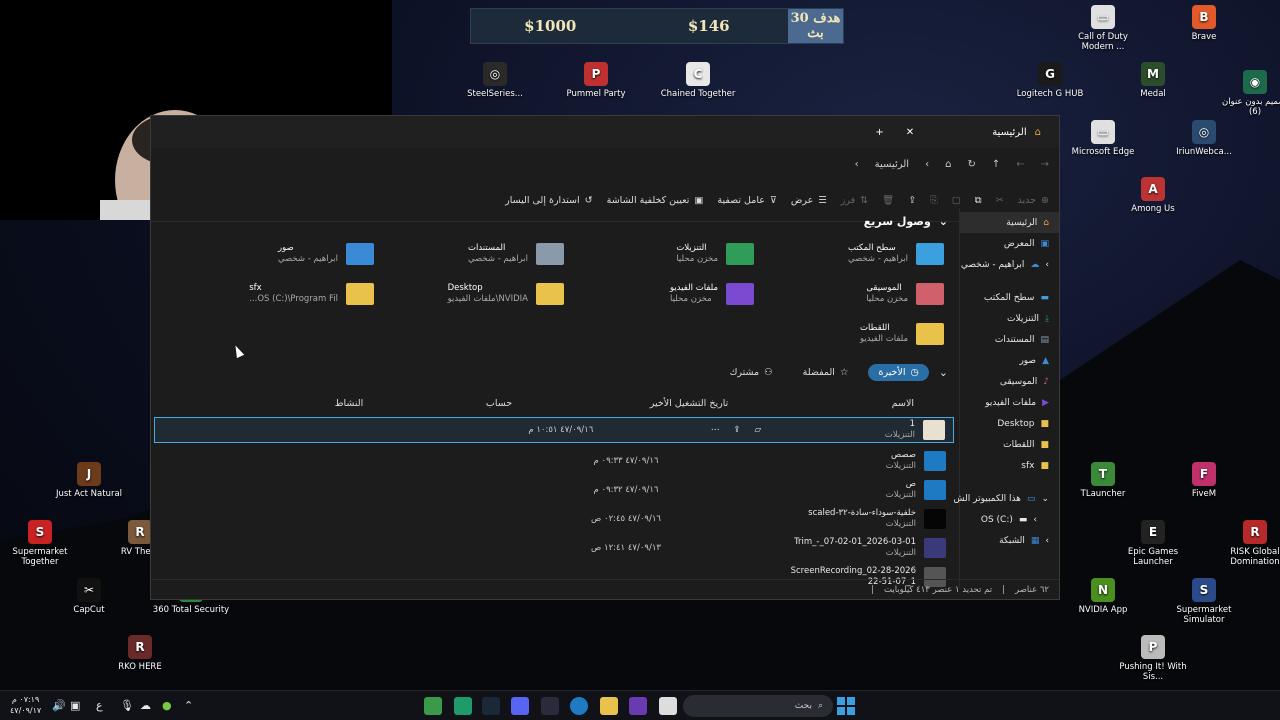 The height and width of the screenshot is (720, 1280). Describe the element at coordinates (655, 200) in the screenshot. I see `set-wallpaper-button: ▣ تعيين كخلفية الشاشة` at that location.